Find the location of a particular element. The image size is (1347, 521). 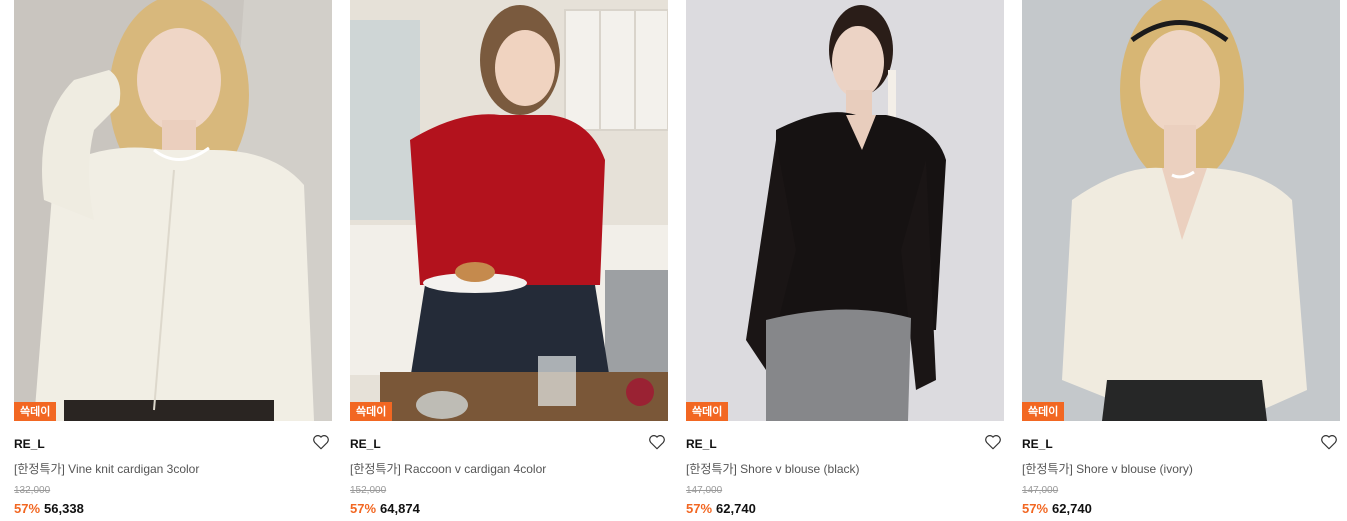

sale-price: 64,874 is located at coordinates (400, 508).